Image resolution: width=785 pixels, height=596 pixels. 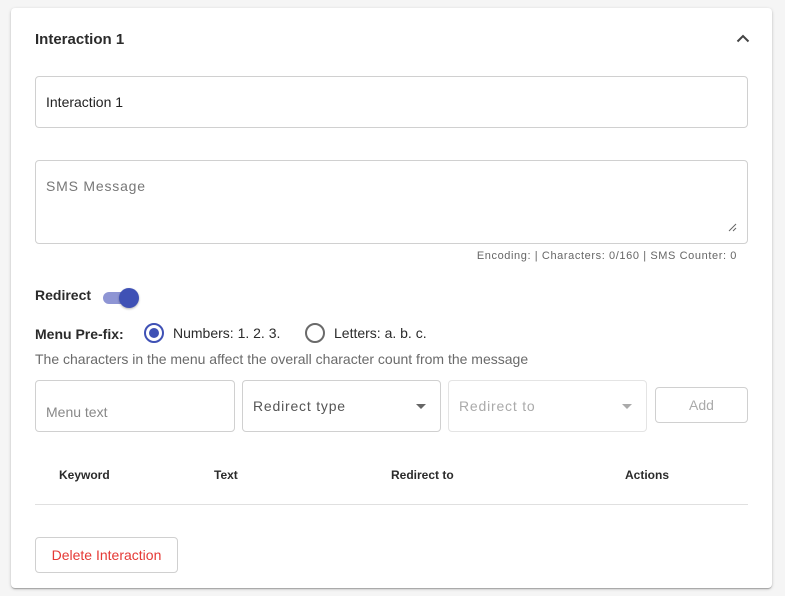 What do you see at coordinates (422, 475) in the screenshot?
I see `column-header-redirect-to: Redirect to` at bounding box center [422, 475].